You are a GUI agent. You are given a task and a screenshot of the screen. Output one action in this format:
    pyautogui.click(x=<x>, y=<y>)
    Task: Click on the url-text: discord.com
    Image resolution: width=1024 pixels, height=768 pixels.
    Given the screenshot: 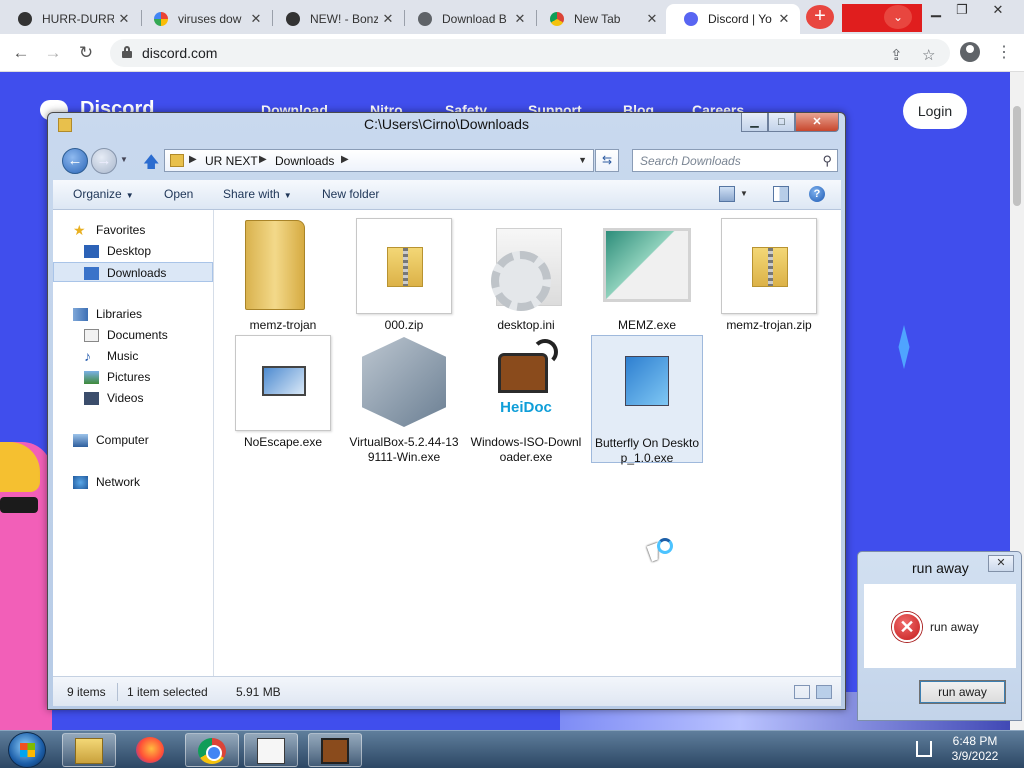 What is the action you would take?
    pyautogui.click(x=179, y=53)
    